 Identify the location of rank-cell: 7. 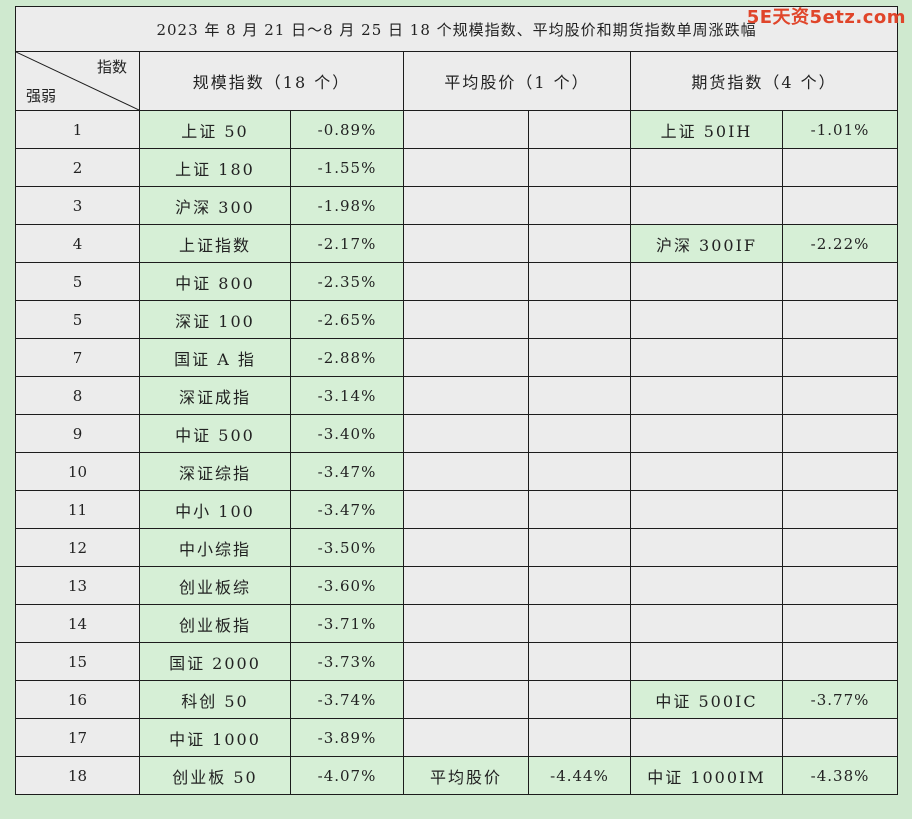
(77, 357).